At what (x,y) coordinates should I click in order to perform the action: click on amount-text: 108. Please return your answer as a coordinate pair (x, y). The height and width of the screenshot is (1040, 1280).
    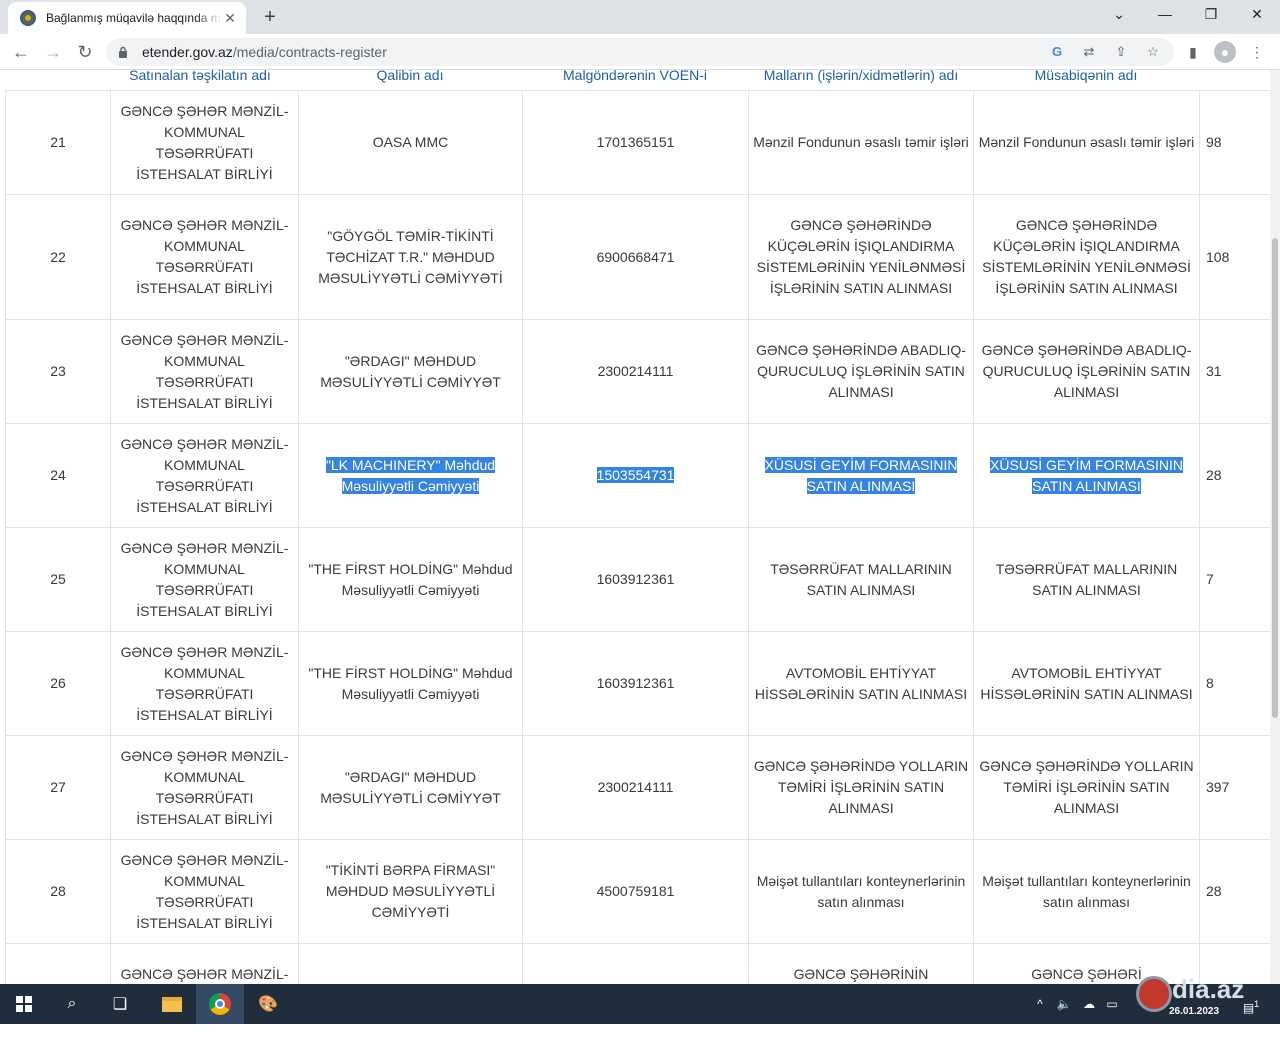
    Looking at the image, I should click on (1217, 257).